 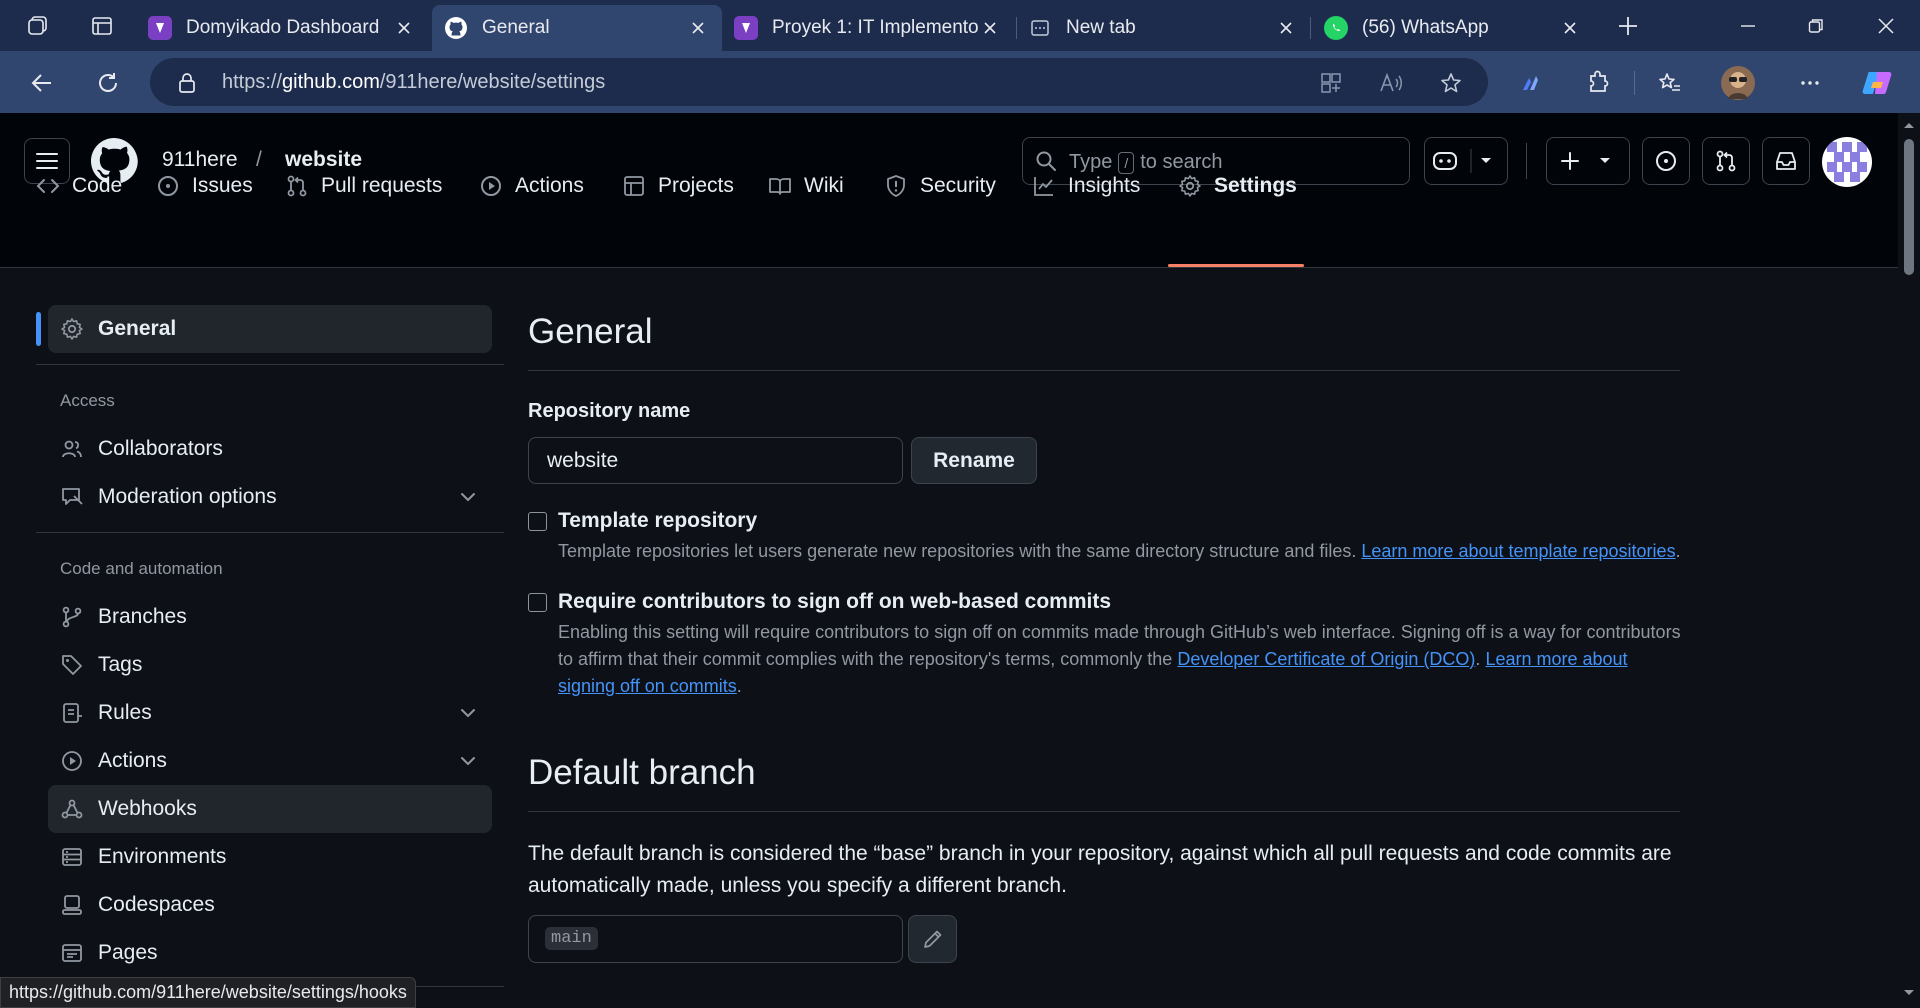 What do you see at coordinates (132, 760) in the screenshot?
I see `sidebar-item-label: Actions` at bounding box center [132, 760].